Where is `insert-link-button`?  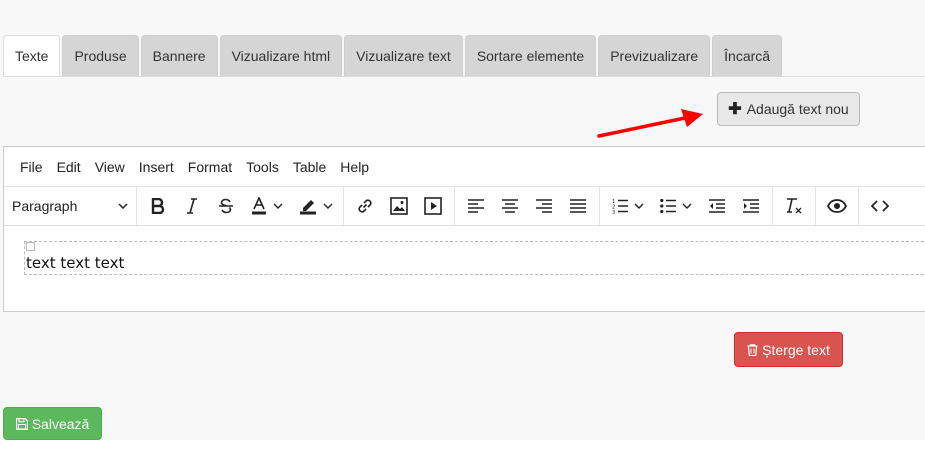 insert-link-button is located at coordinates (365, 206).